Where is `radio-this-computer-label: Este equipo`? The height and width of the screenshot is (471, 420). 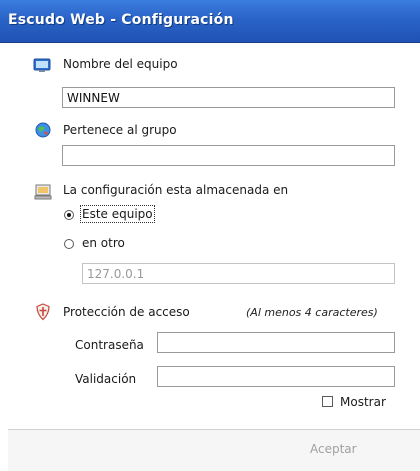
radio-this-computer-label: Este equipo is located at coordinates (117, 214).